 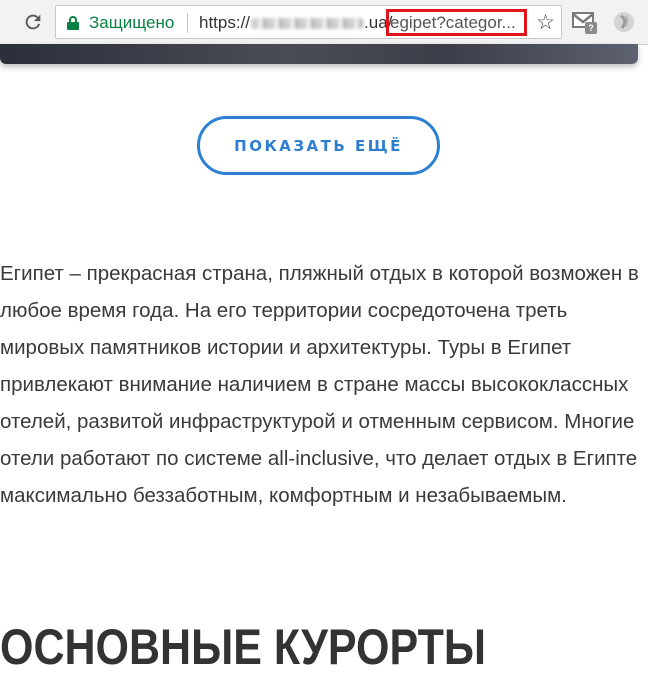 What do you see at coordinates (33, 22) in the screenshot?
I see `reload-icon` at bounding box center [33, 22].